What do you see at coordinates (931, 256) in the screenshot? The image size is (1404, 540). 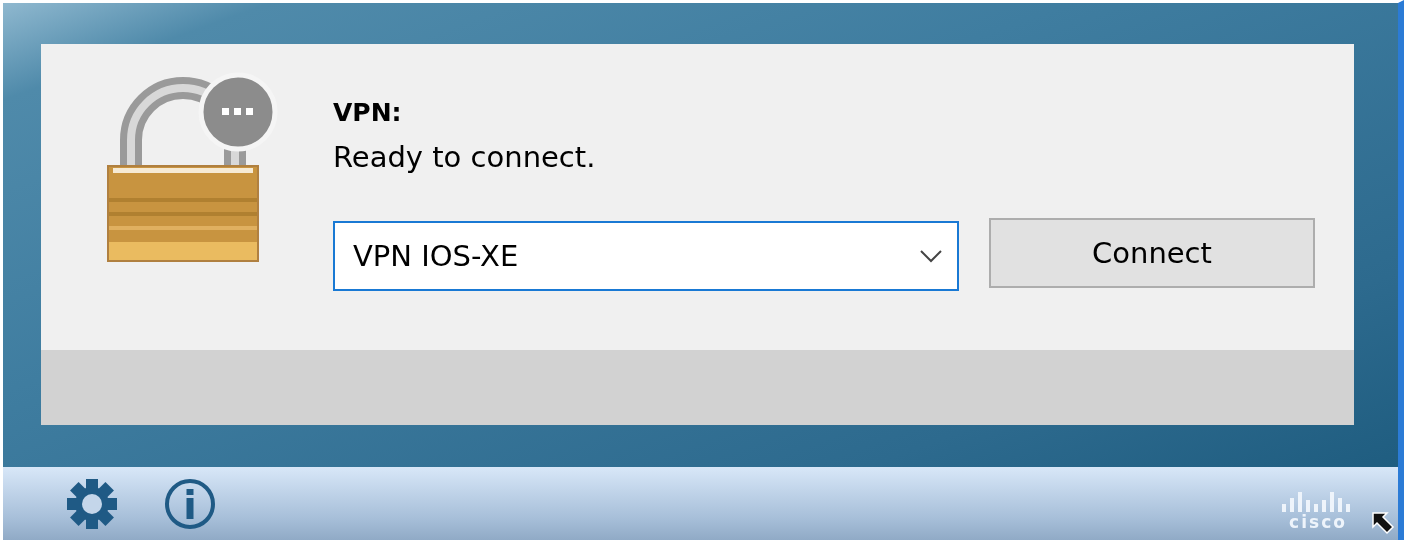 I see `chevron-down-icon` at bounding box center [931, 256].